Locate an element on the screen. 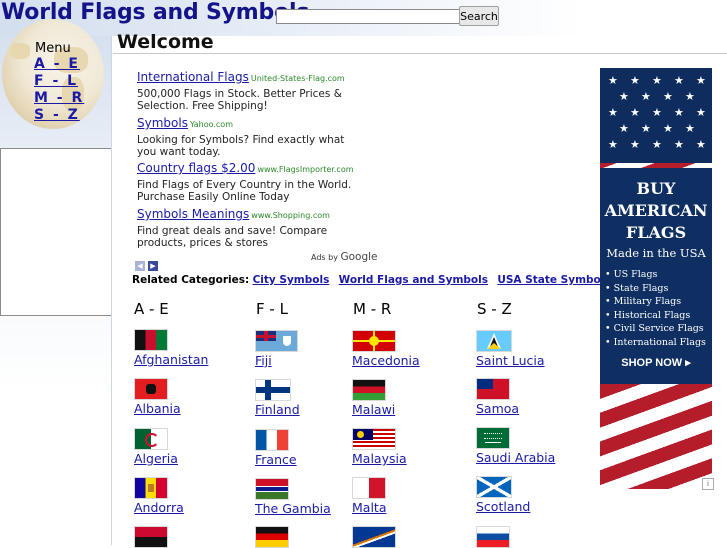  ad-domain: www.FlagsImporter.com is located at coordinates (305, 169).